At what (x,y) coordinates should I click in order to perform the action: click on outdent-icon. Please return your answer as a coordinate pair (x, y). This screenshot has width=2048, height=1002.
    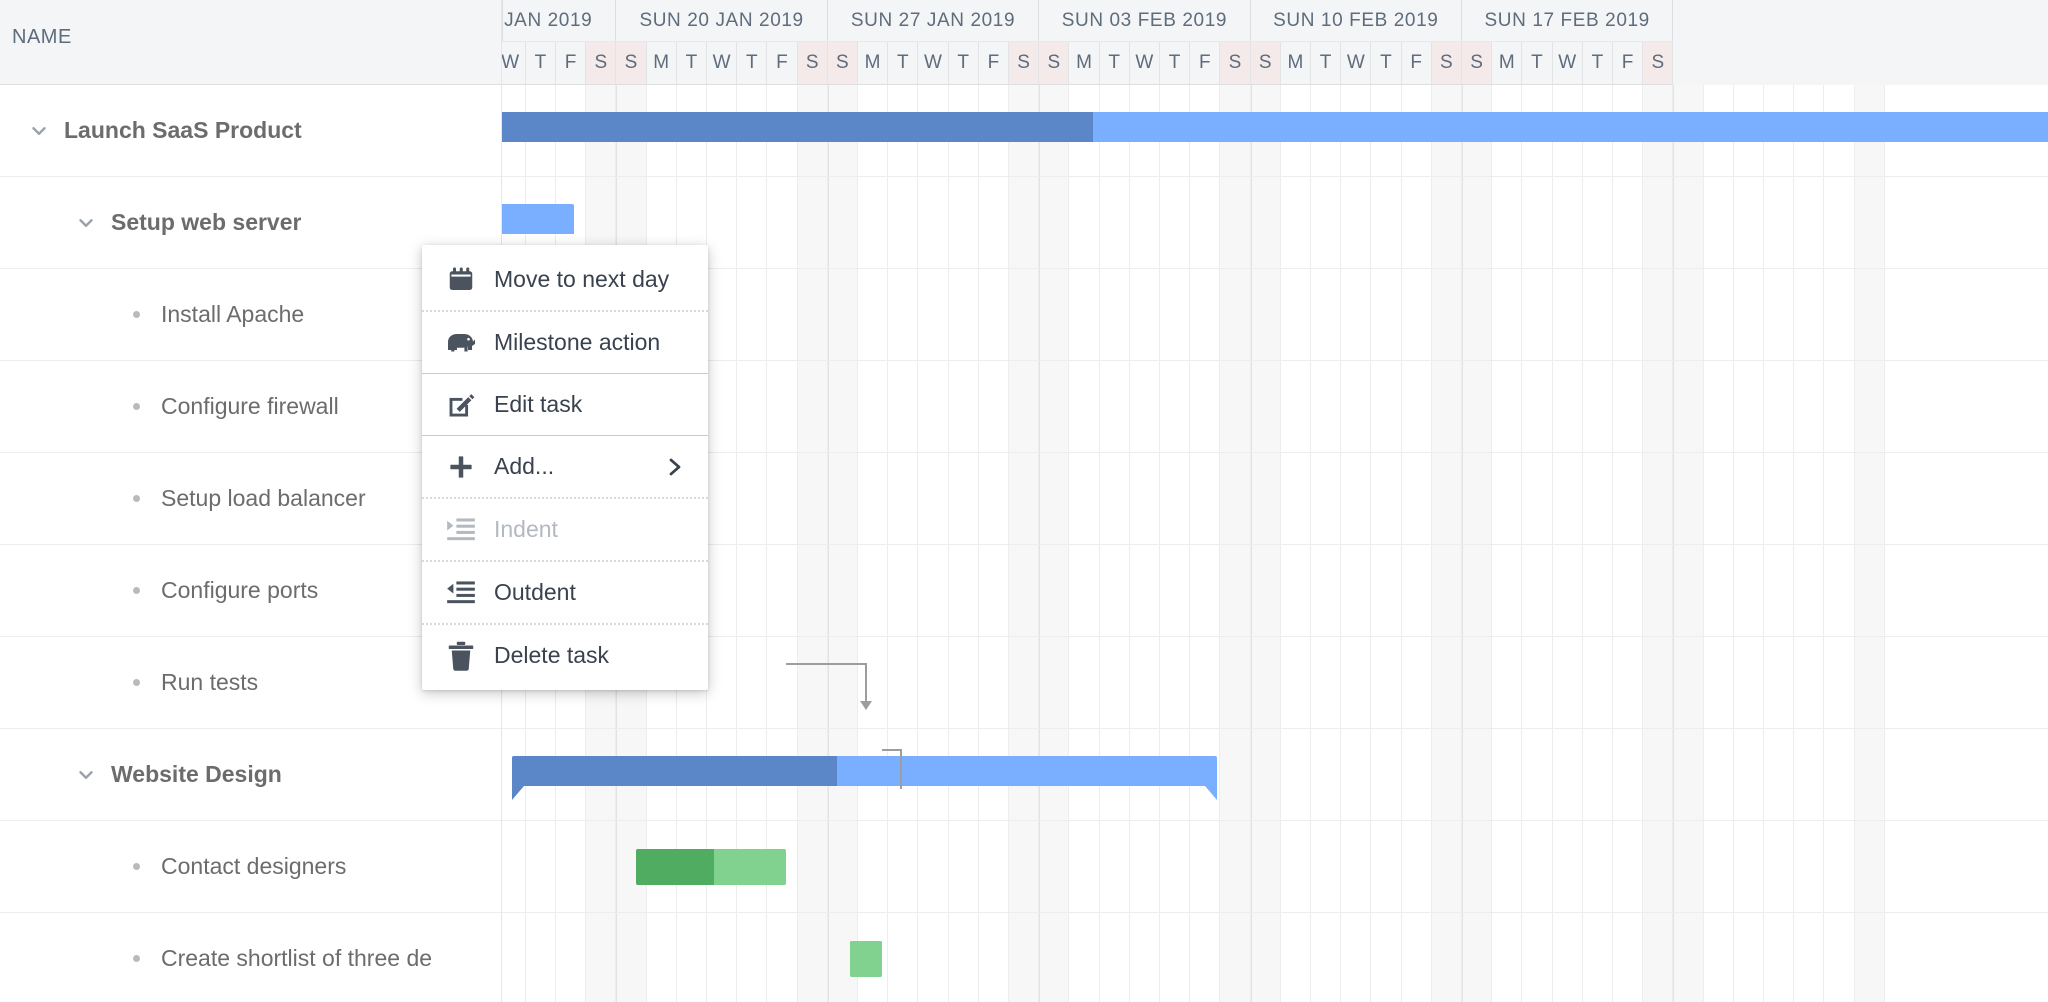
    Looking at the image, I should click on (461, 593).